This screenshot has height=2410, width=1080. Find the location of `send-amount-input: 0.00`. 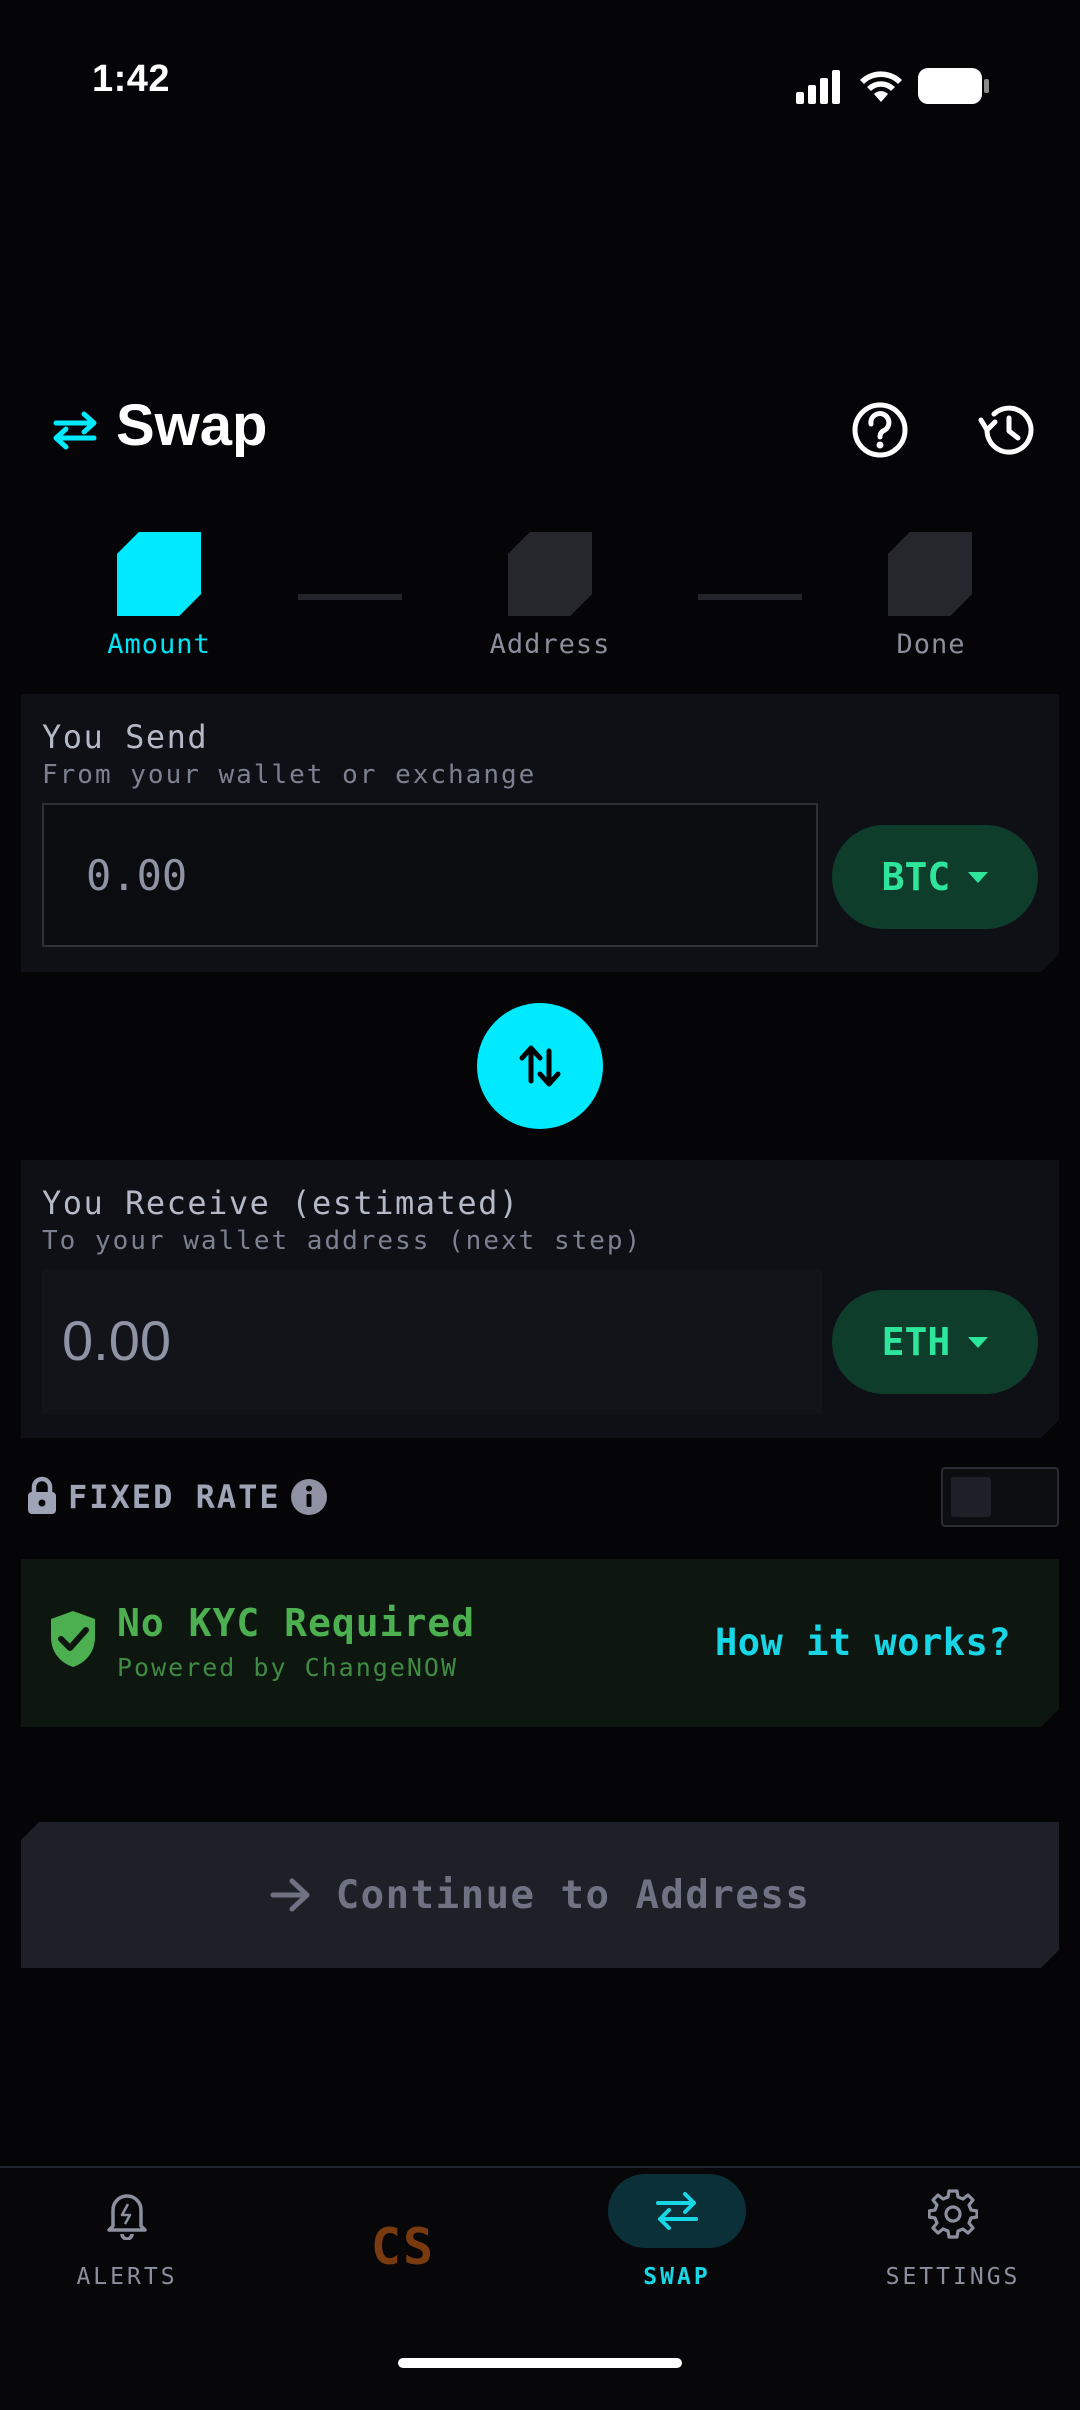

send-amount-input: 0.00 is located at coordinates (430, 875).